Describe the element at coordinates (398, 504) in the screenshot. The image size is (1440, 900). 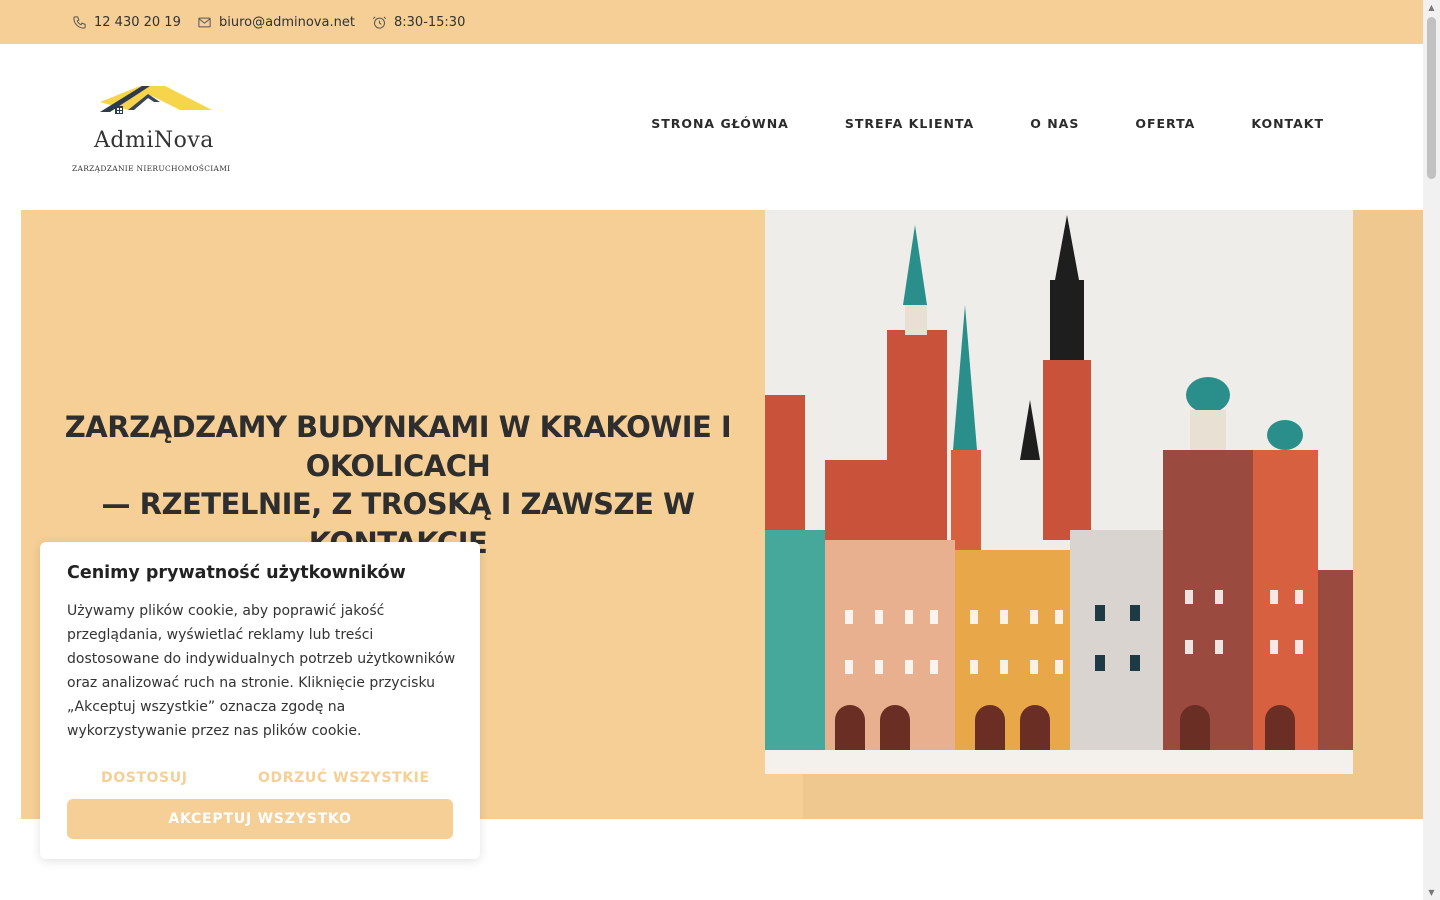
I see `hero-title-line: — RZETELNIE, Z TROSKĄ I ZAWSZE W` at that location.